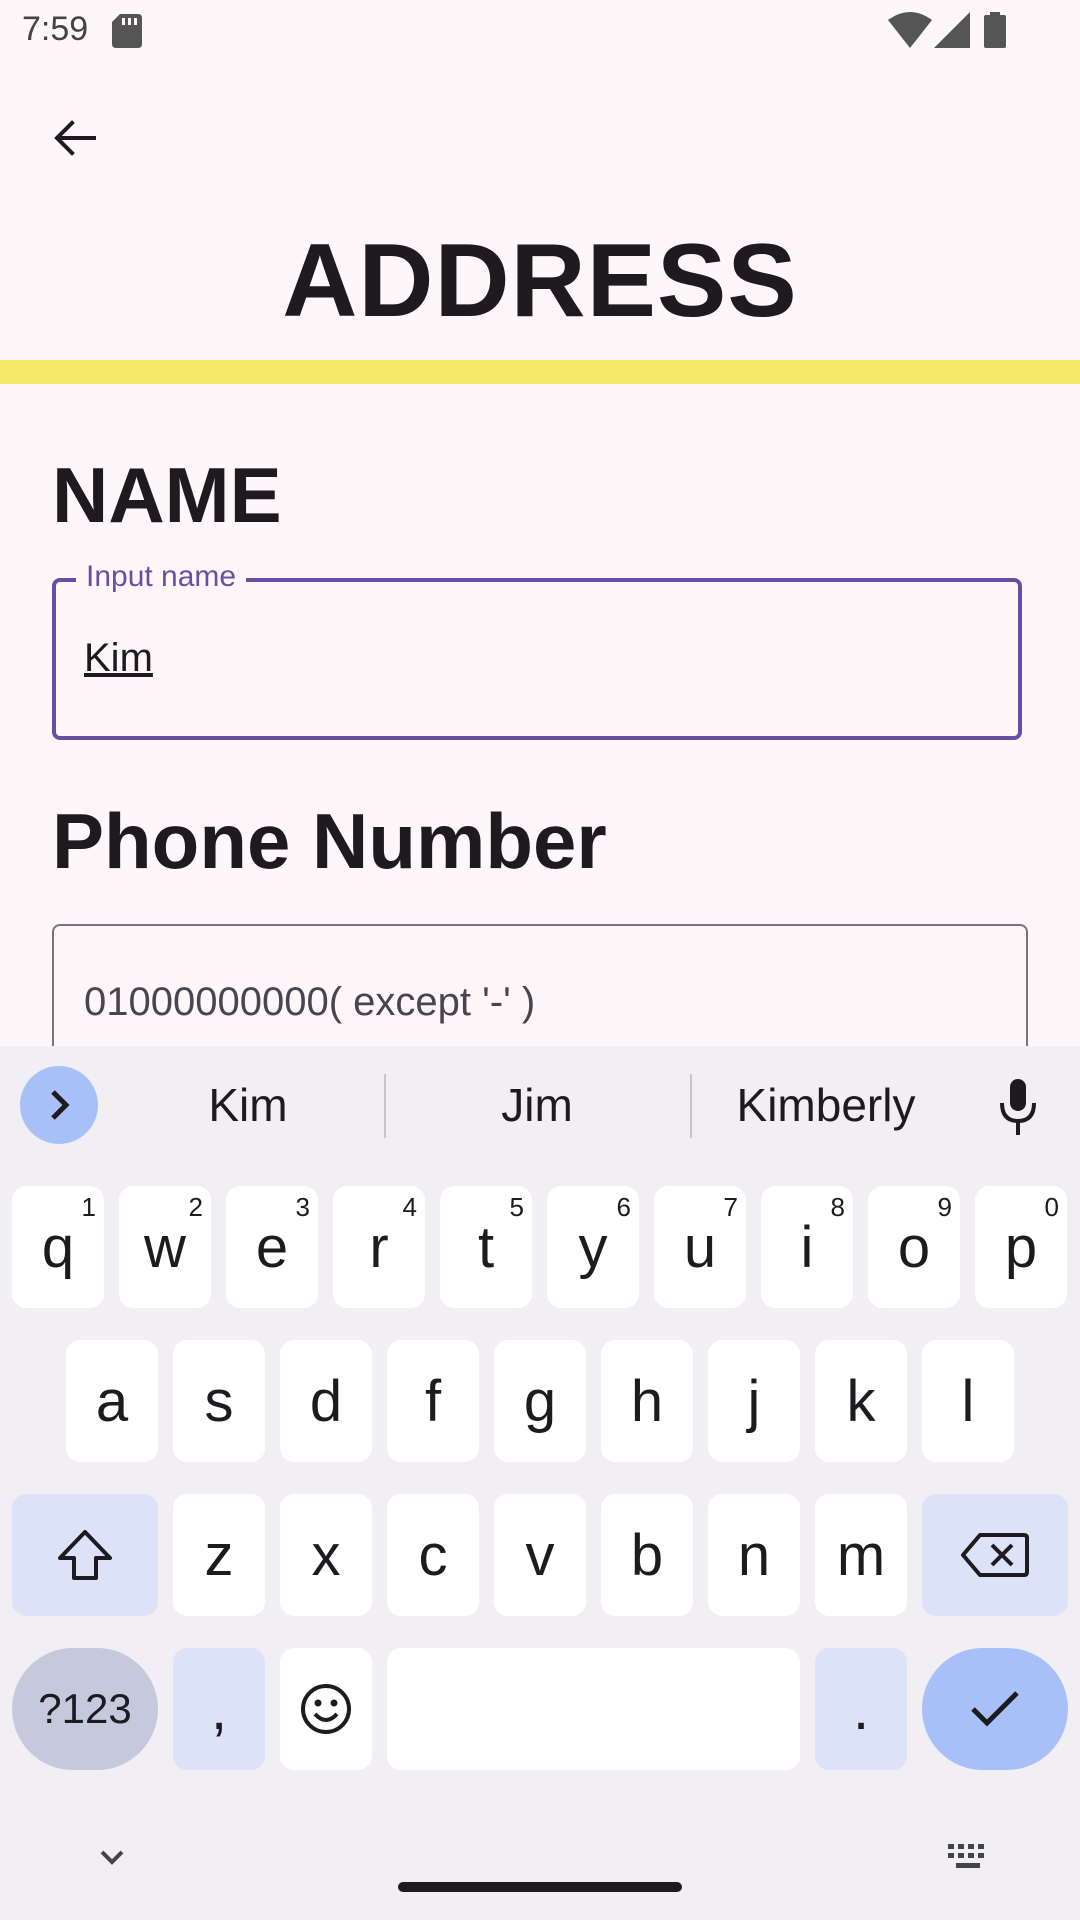 This screenshot has width=1080, height=1920. I want to click on key-w: w2, so click(165, 1247).